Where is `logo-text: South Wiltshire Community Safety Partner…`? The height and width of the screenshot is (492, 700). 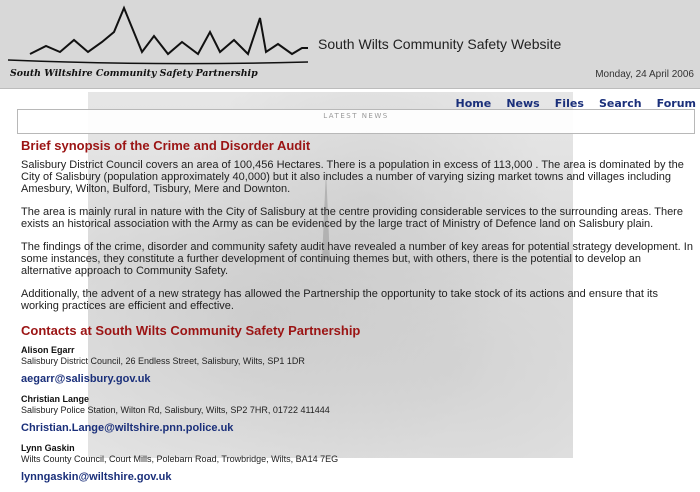
logo-text: South Wiltshire Community Safety Partner… is located at coordinates (134, 73).